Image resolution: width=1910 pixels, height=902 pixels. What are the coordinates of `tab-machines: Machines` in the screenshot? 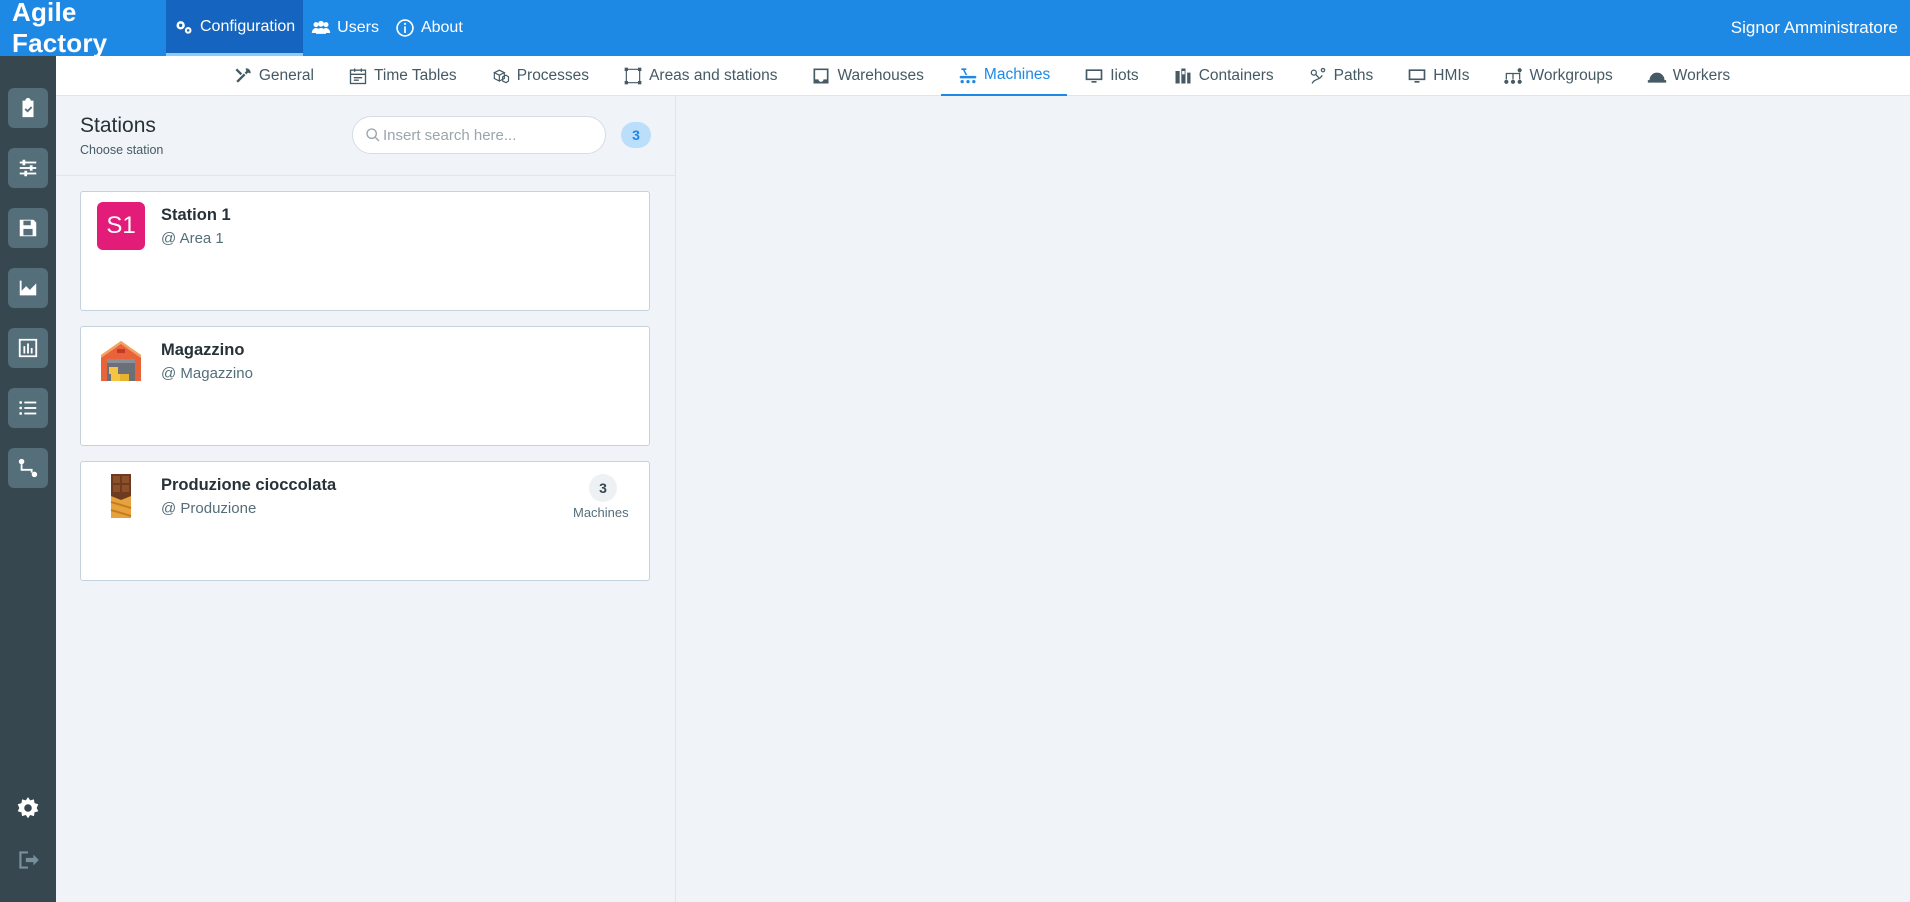 It's located at (1004, 76).